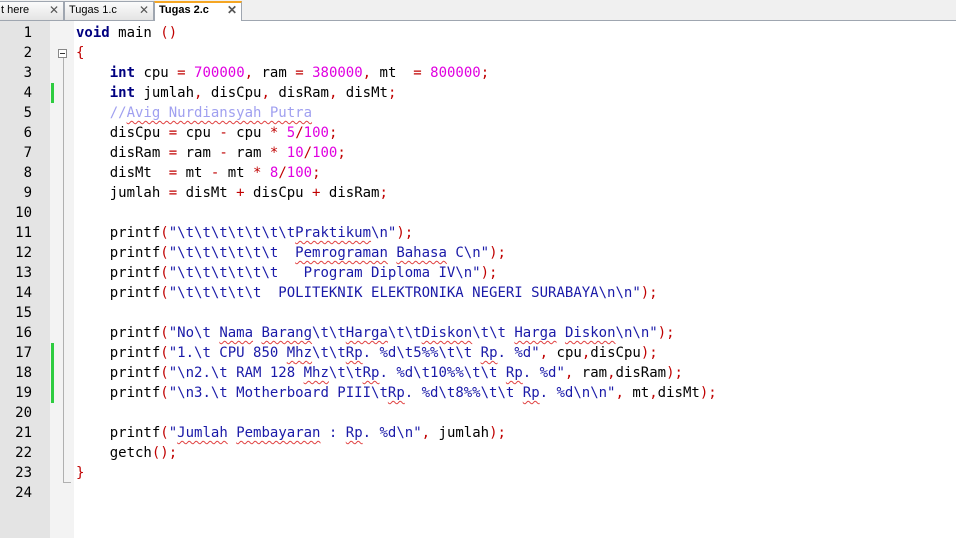 The width and height of the screenshot is (956, 538). I want to click on line-code: {, so click(80, 53).